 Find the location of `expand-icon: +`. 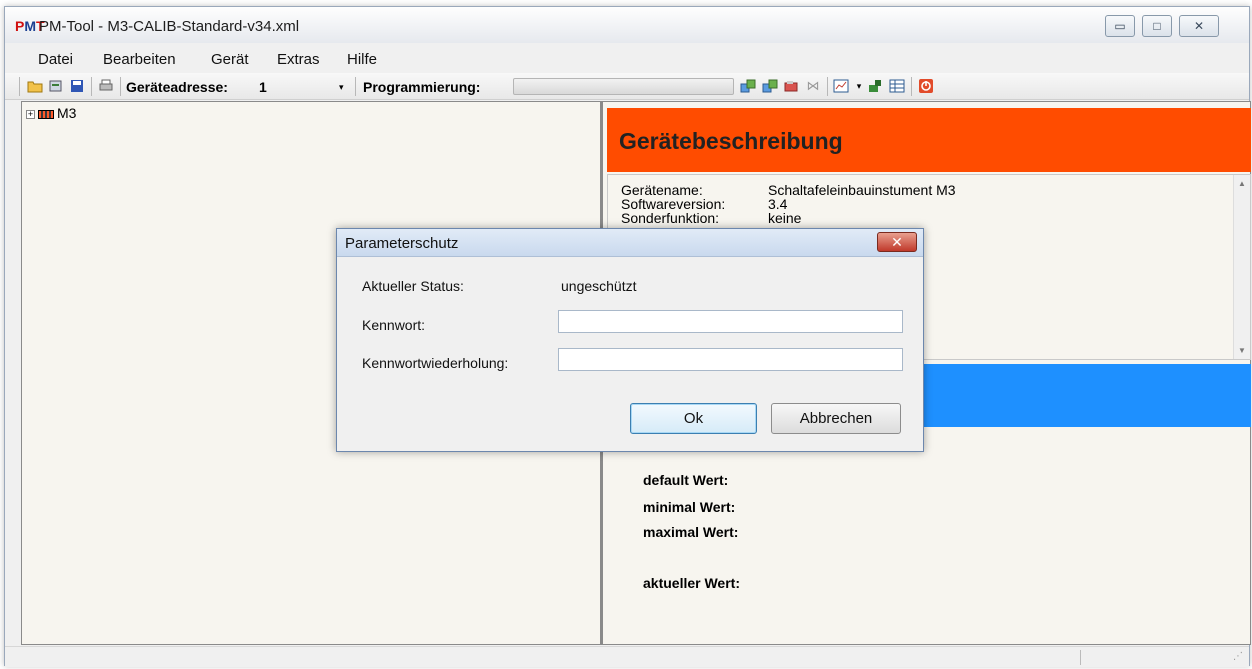

expand-icon: + is located at coordinates (30, 114).